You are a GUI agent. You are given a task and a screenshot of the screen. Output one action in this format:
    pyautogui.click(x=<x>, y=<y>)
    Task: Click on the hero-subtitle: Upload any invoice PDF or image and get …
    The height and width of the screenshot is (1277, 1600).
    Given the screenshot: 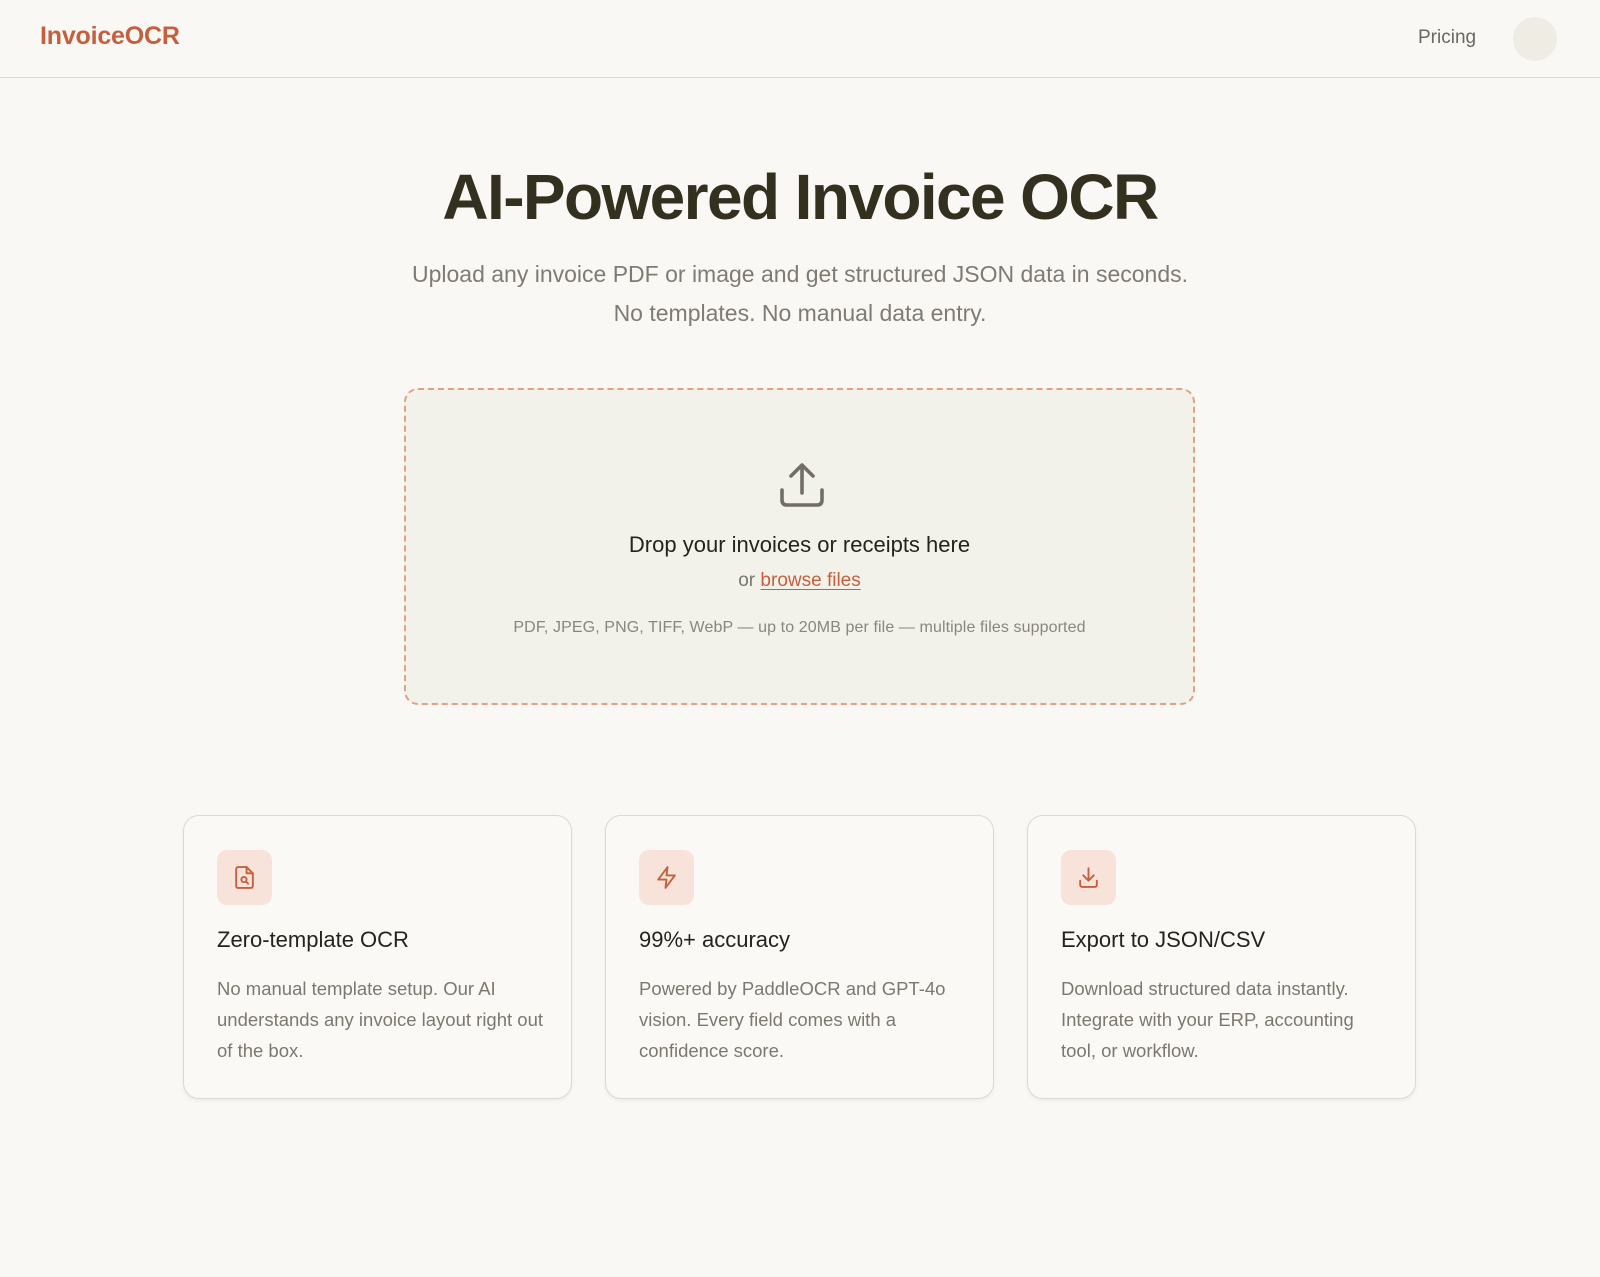 What is the action you would take?
    pyautogui.click(x=799, y=293)
    